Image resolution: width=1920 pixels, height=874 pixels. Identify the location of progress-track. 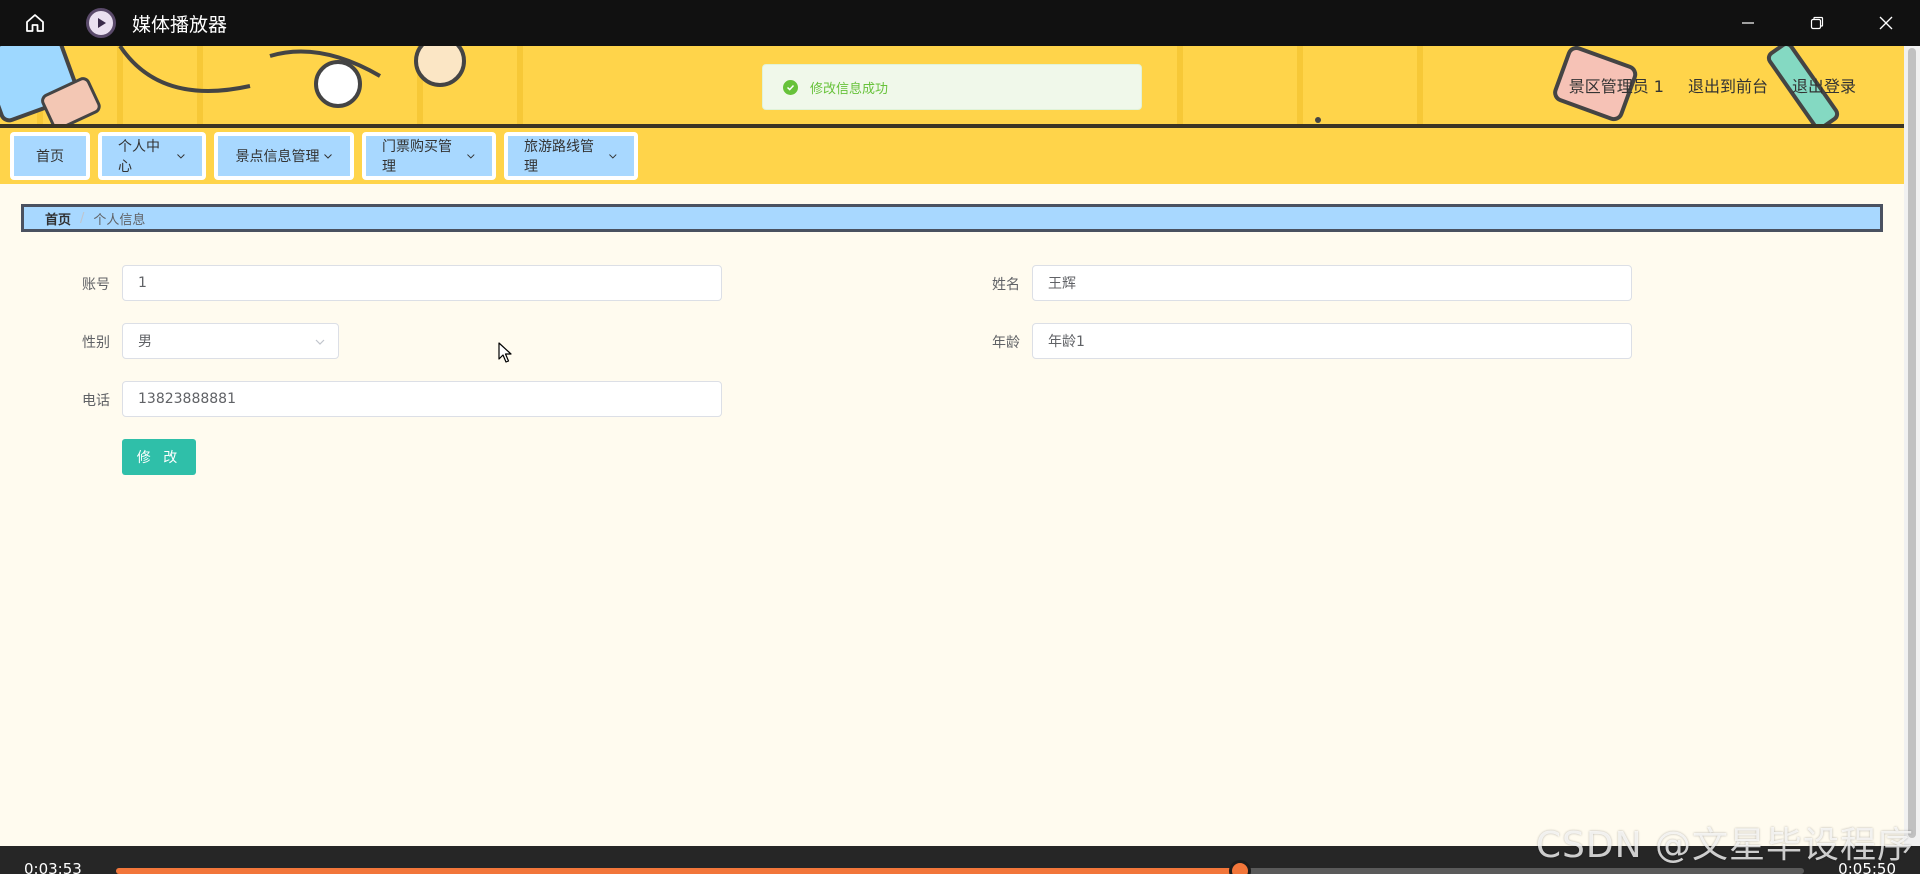
(960, 867).